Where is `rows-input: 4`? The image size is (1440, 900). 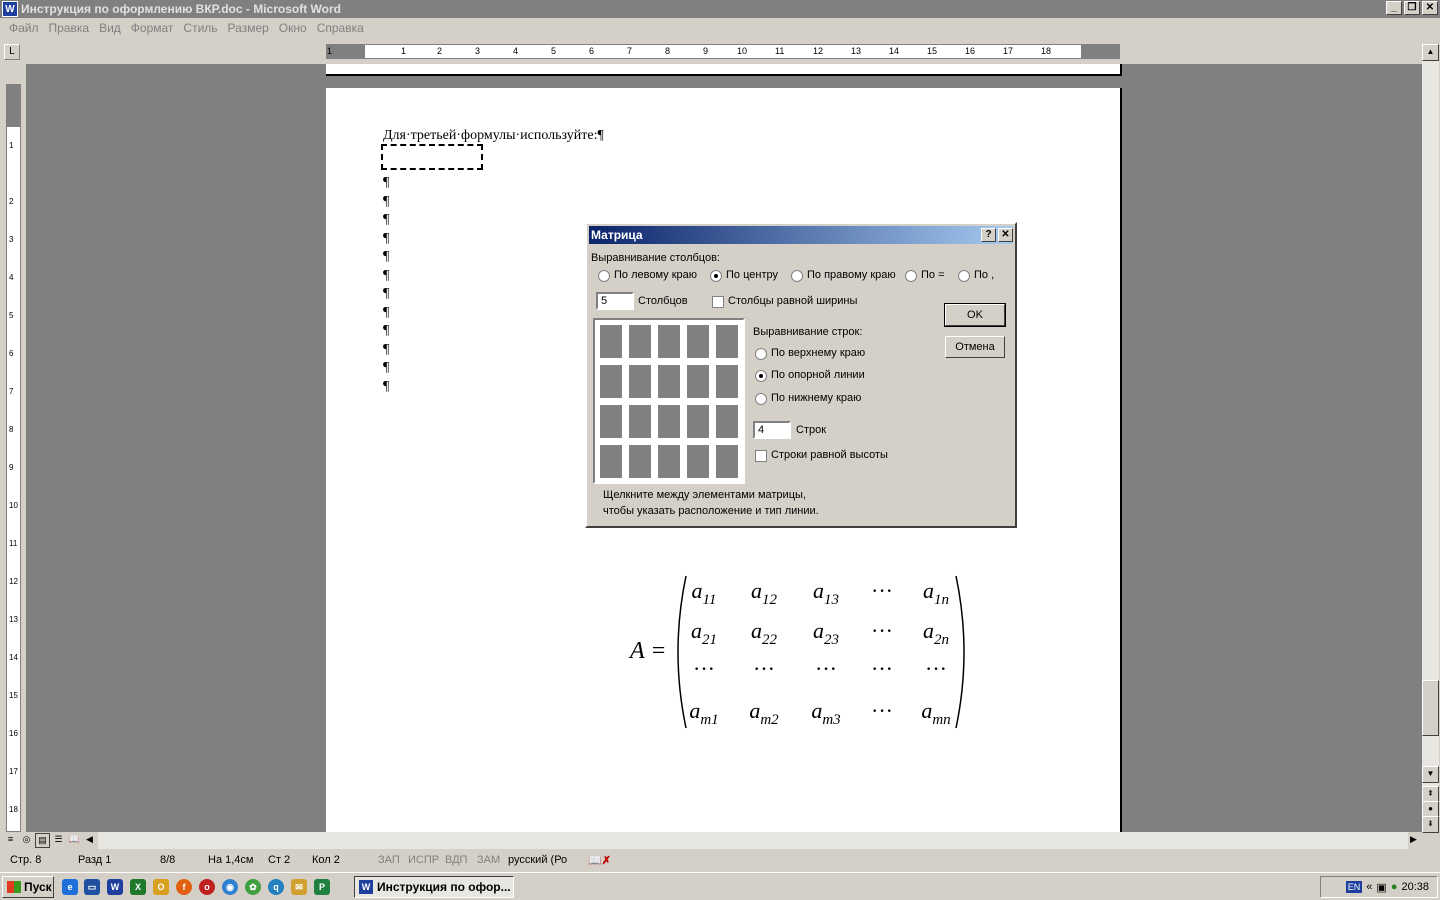
rows-input: 4 is located at coordinates (772, 430).